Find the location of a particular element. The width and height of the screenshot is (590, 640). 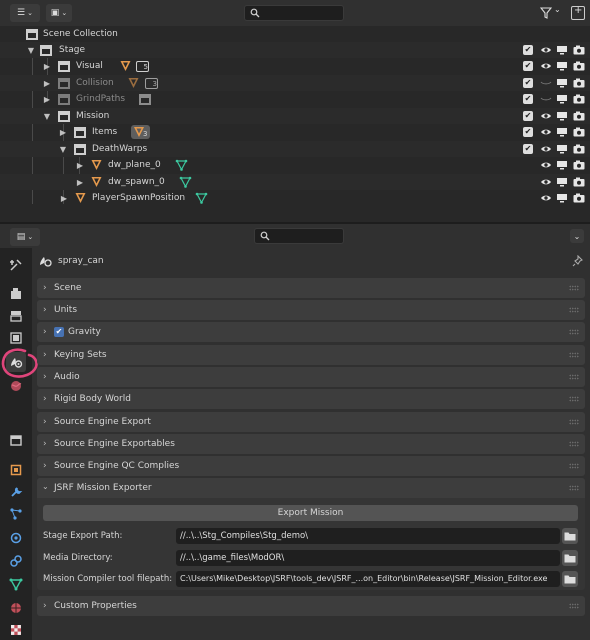

tab-constraints is located at coordinates (16, 561).